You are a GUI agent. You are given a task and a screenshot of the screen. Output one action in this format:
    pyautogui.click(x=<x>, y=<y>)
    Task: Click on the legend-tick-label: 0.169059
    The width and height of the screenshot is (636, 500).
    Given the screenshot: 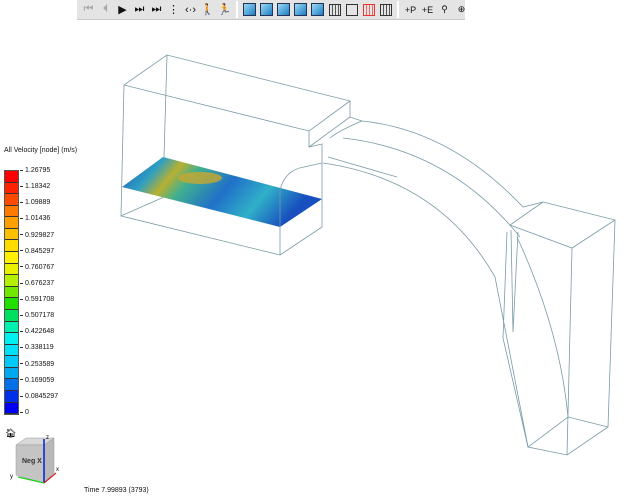 What is the action you would take?
    pyautogui.click(x=37, y=380)
    